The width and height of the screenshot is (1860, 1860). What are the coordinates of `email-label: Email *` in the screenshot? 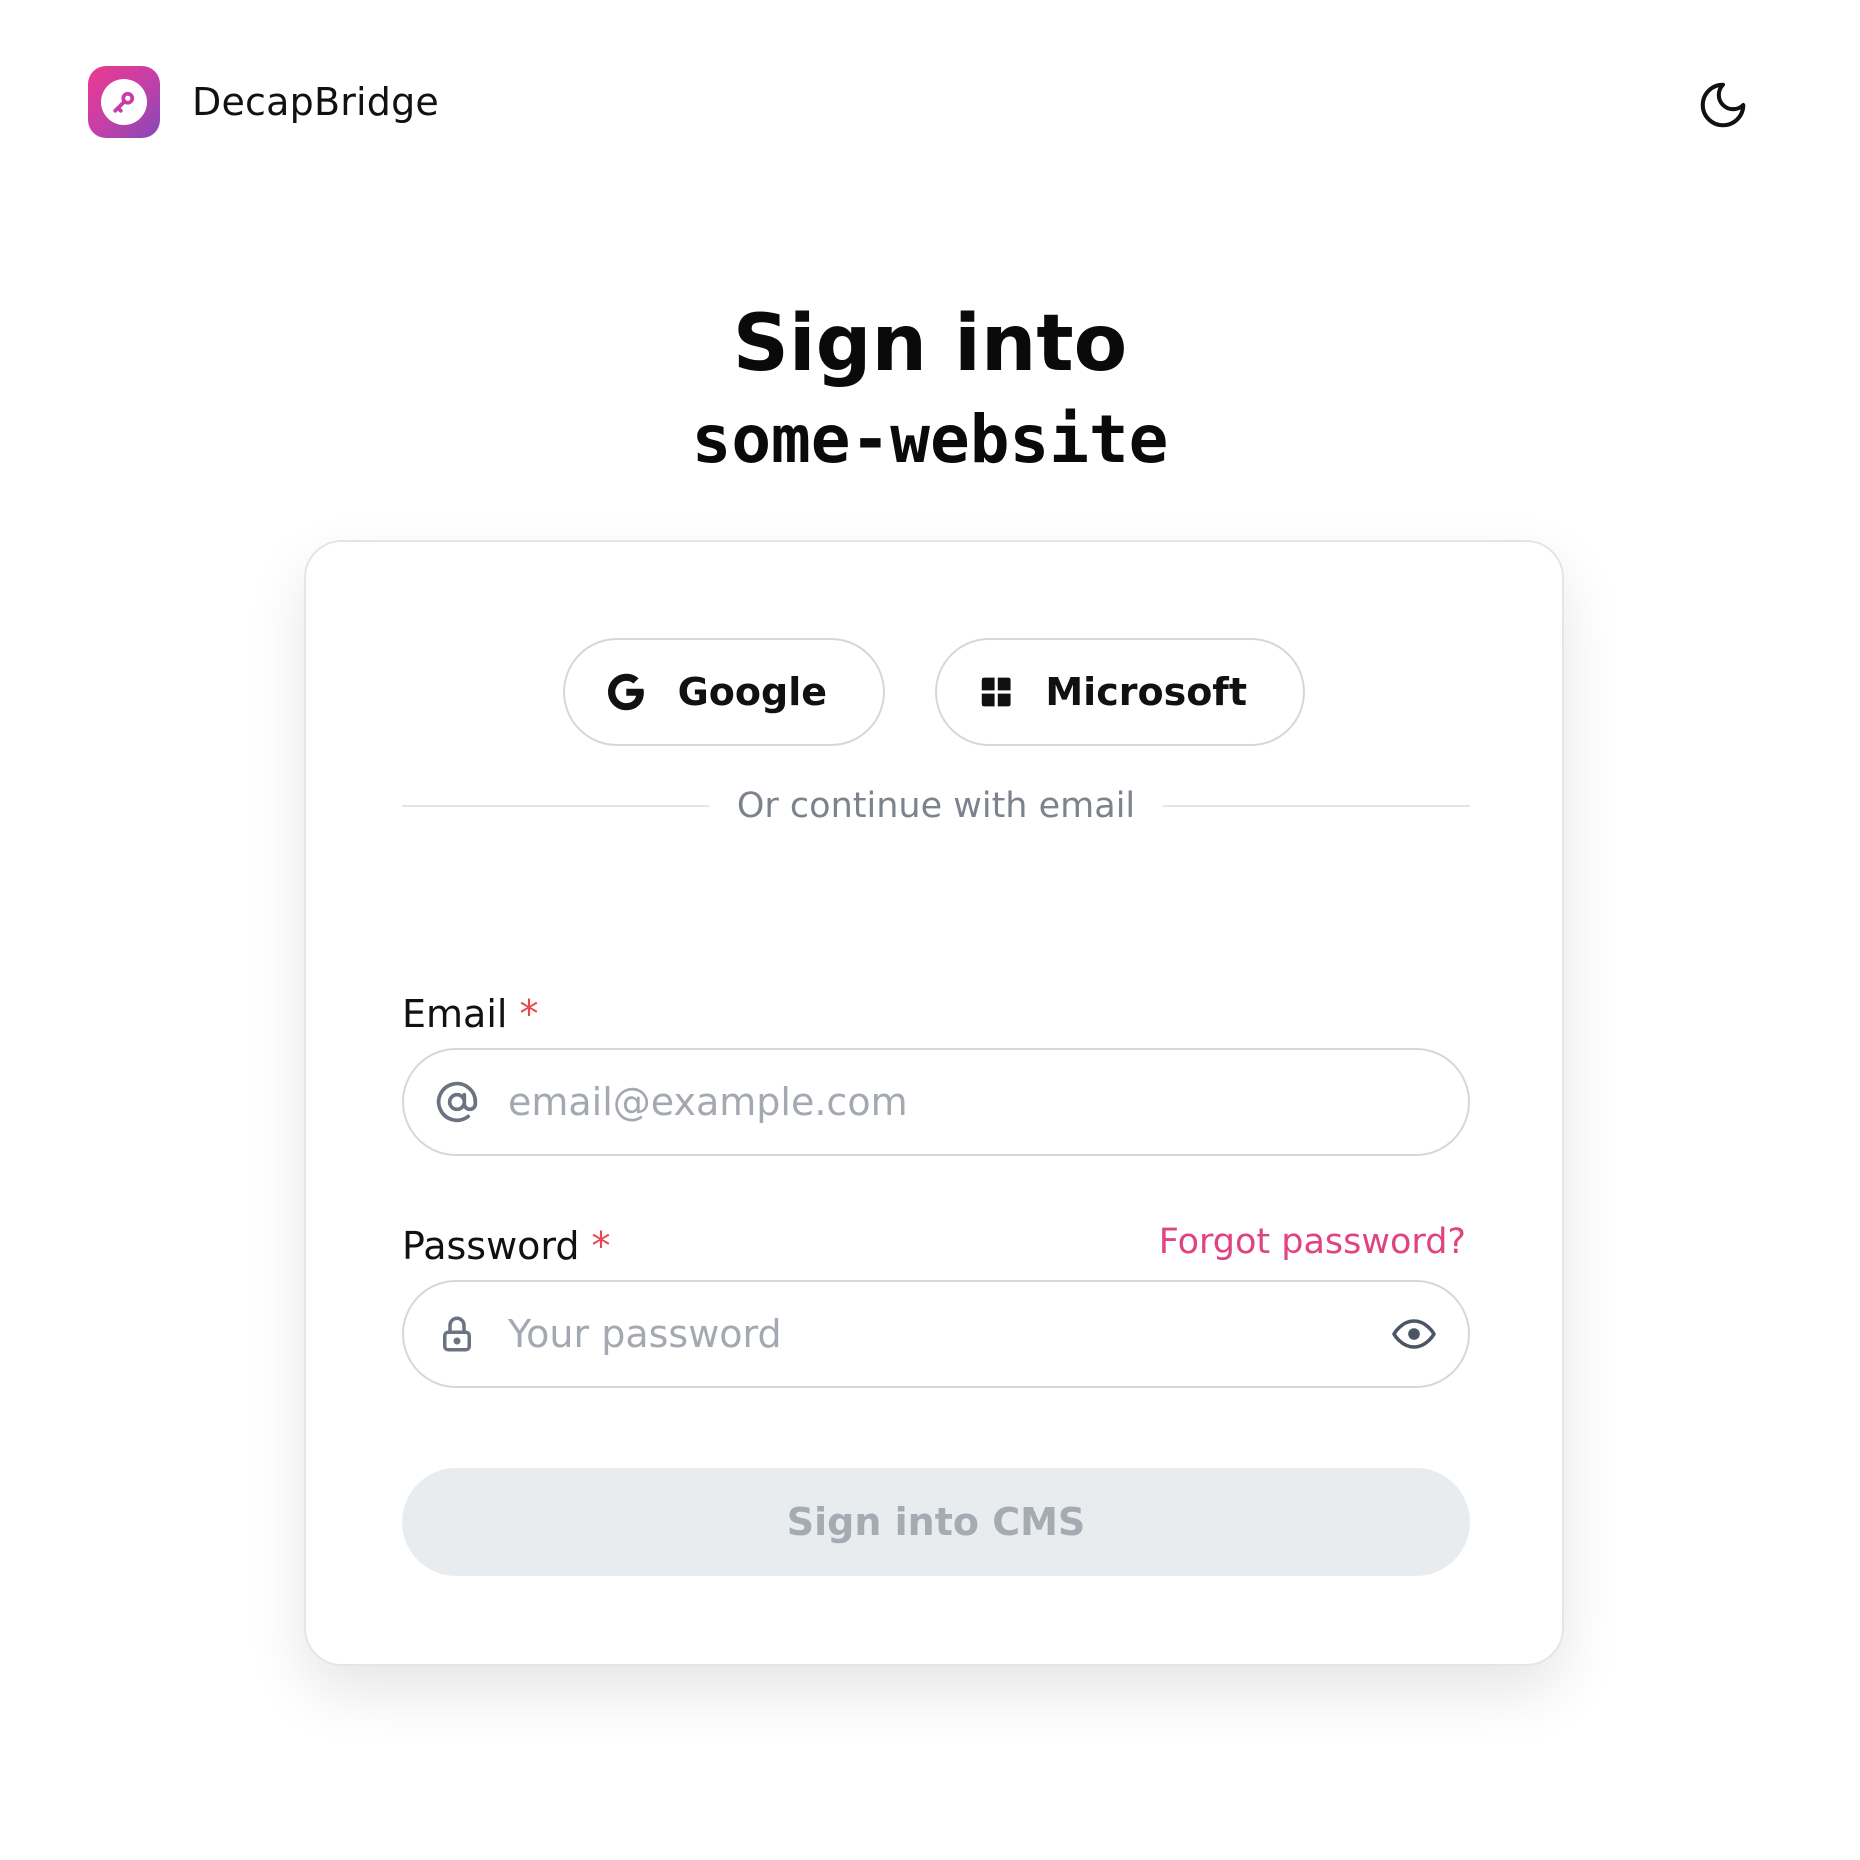 It's located at (470, 1014).